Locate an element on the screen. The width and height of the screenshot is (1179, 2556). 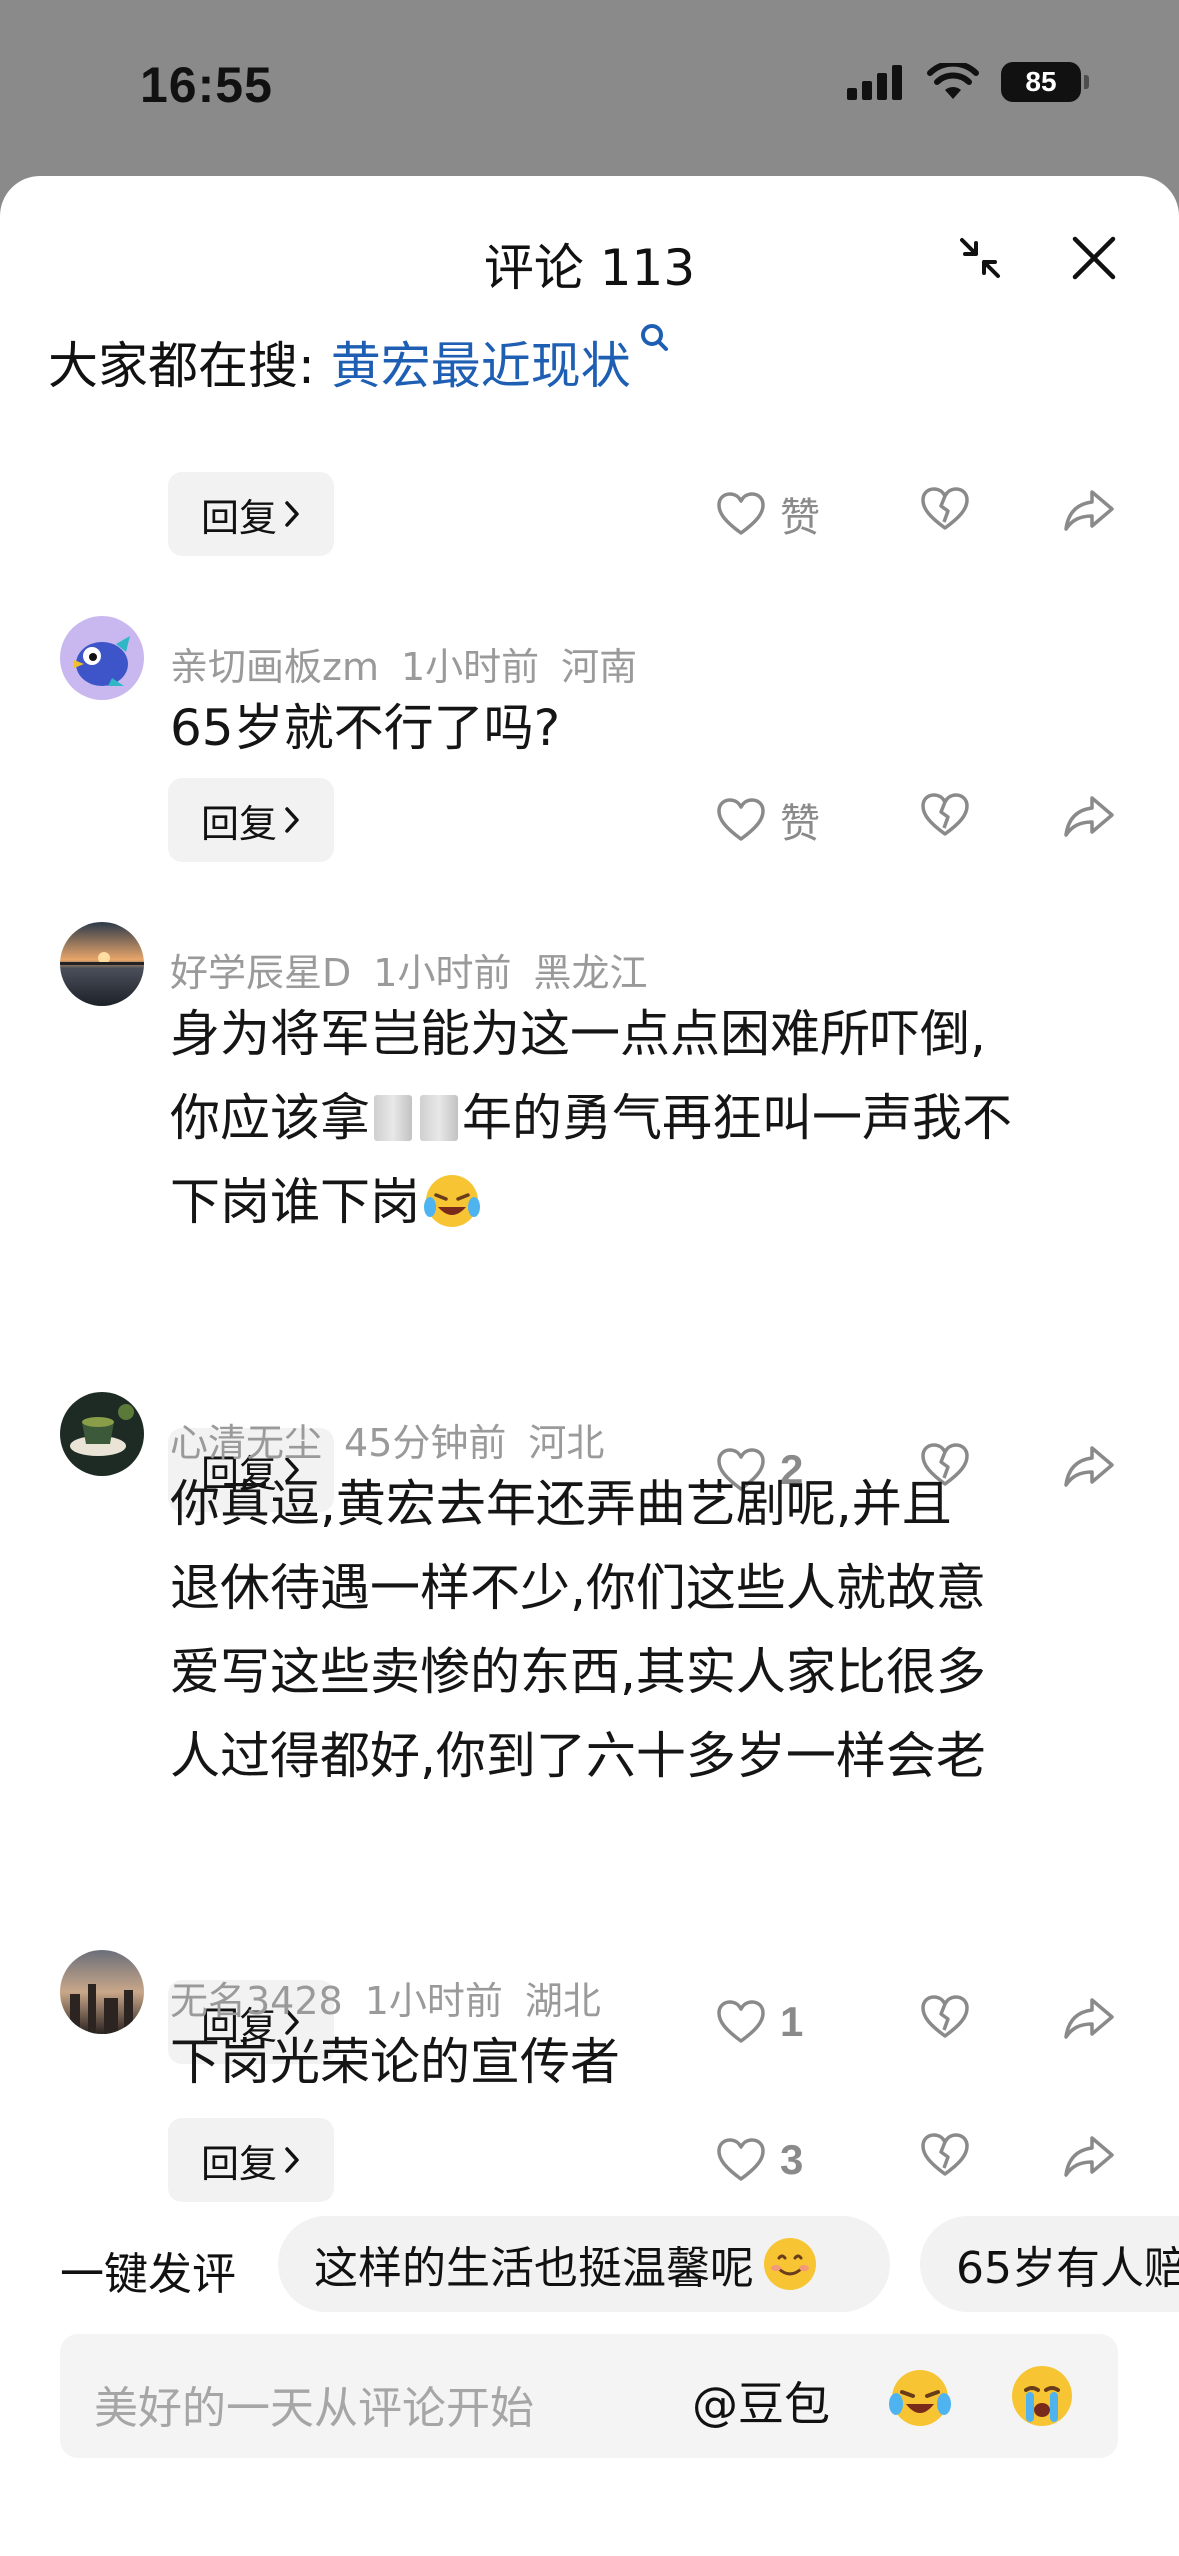
cellular-signal-icon is located at coordinates (874, 82).